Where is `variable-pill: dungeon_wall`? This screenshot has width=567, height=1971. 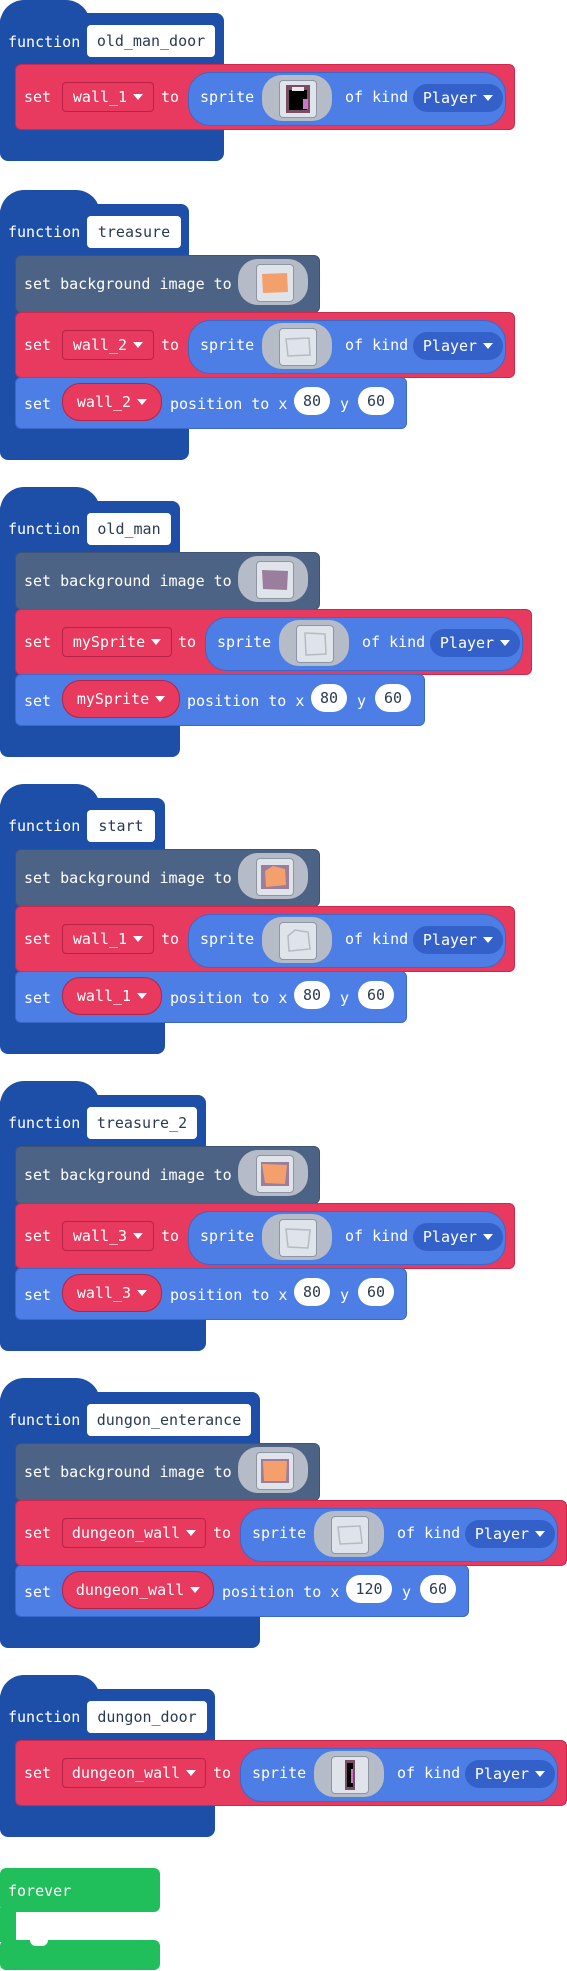 variable-pill: dungeon_wall is located at coordinates (138, 1590).